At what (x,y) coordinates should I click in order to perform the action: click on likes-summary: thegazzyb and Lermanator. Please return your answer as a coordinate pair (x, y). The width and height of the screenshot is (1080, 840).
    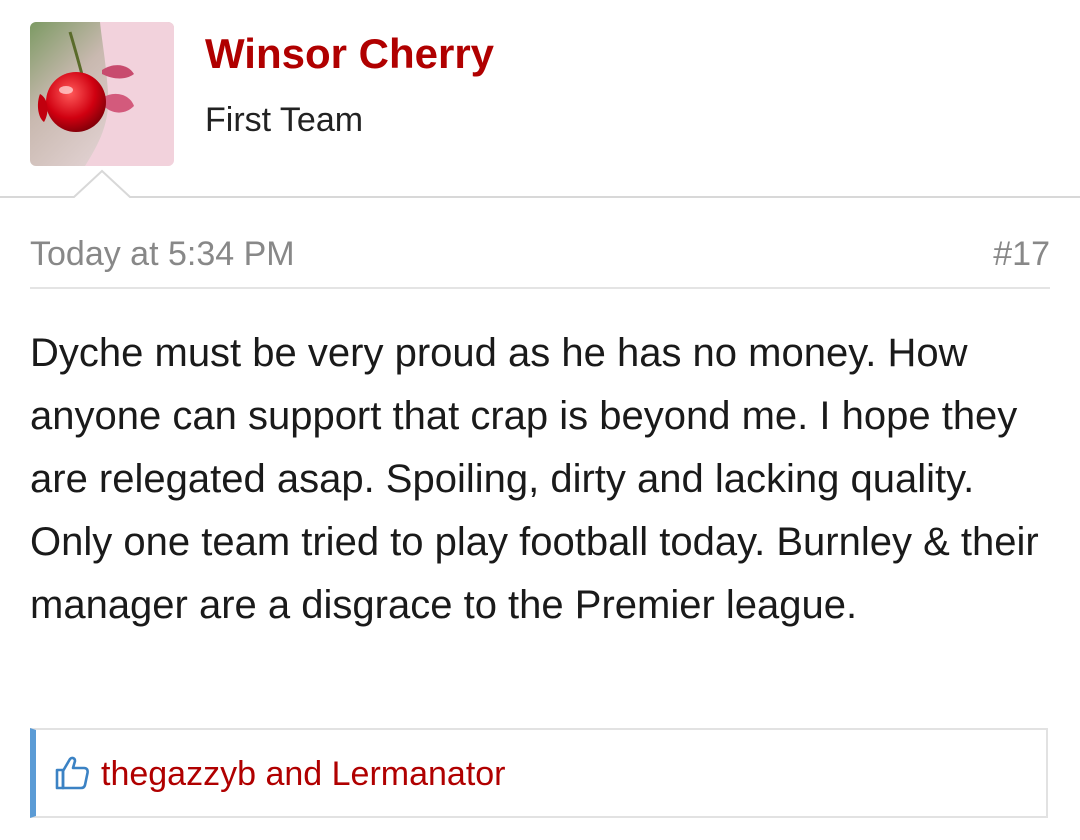
    Looking at the image, I should click on (539, 773).